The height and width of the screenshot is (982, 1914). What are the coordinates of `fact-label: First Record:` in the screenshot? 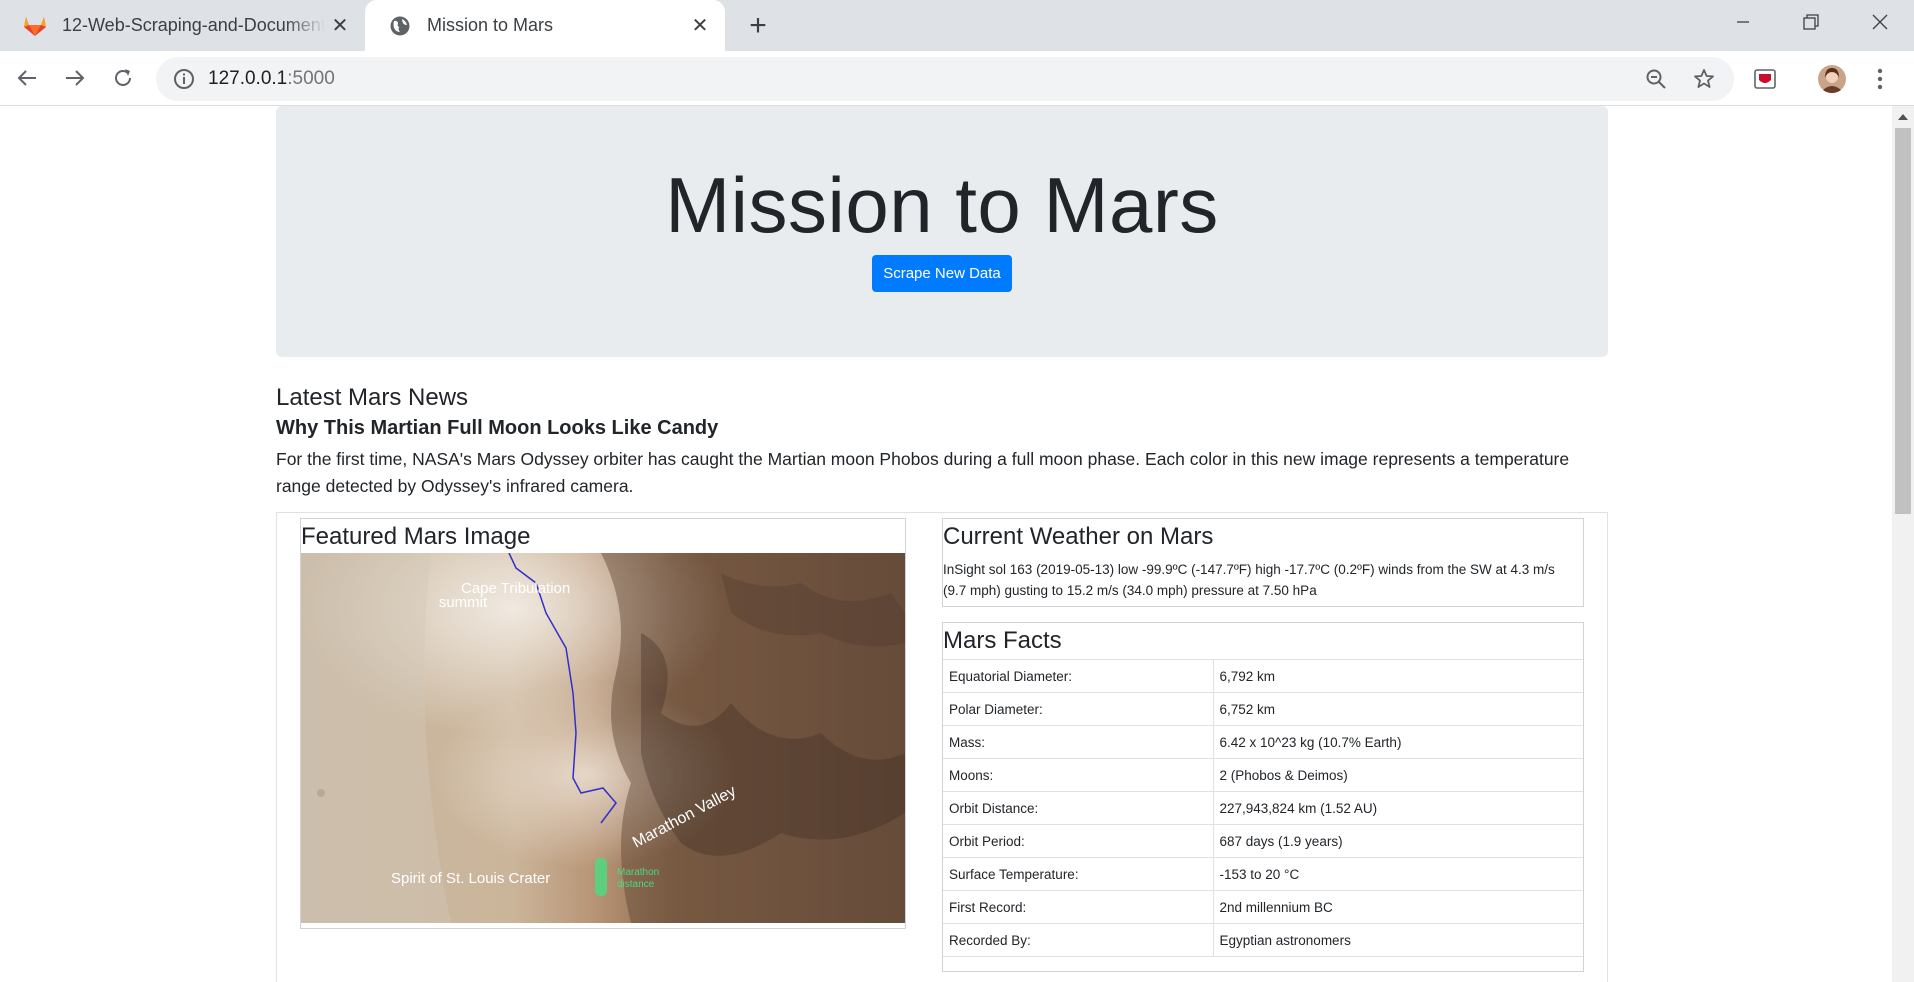 It's located at (1078, 907).